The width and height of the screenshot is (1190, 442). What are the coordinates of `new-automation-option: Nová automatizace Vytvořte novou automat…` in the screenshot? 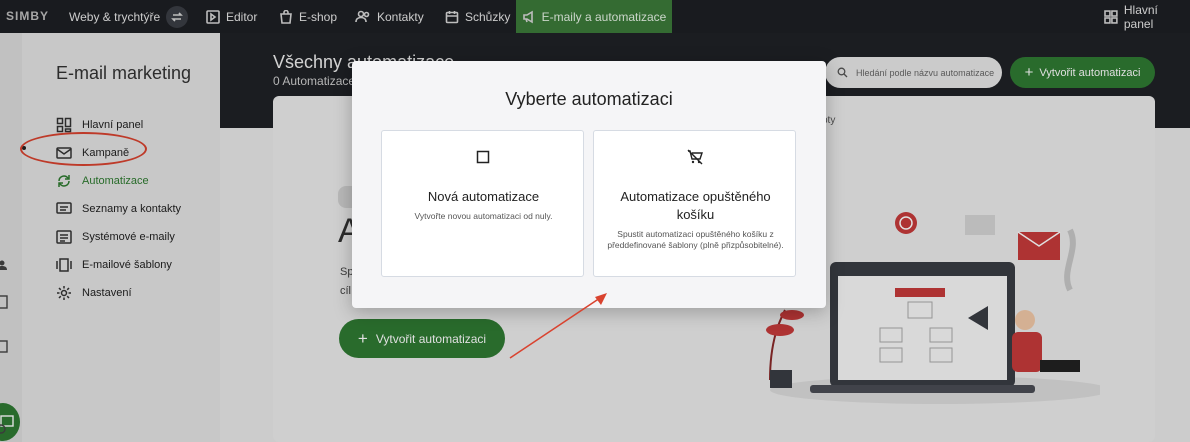 It's located at (482, 203).